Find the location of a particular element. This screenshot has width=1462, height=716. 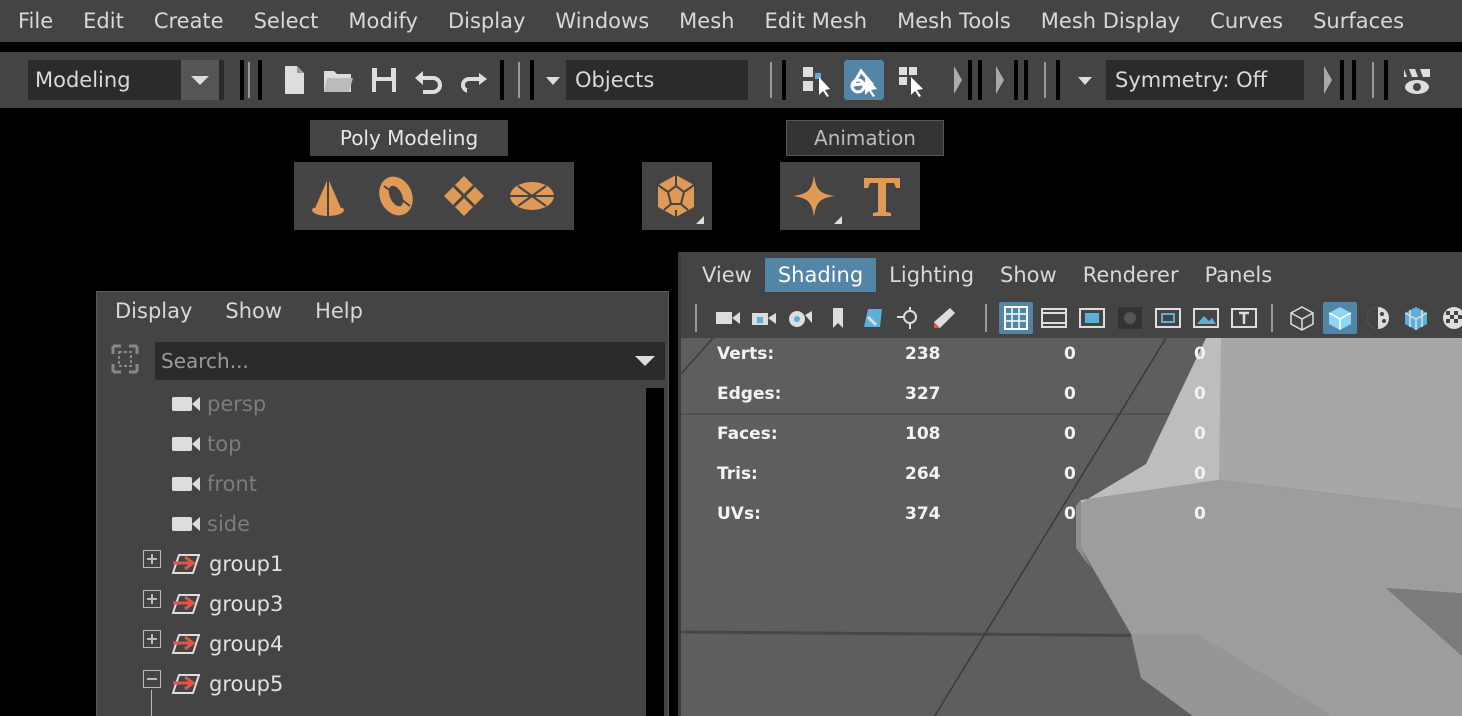

viewport-menu-panels: Panels is located at coordinates (1239, 275).